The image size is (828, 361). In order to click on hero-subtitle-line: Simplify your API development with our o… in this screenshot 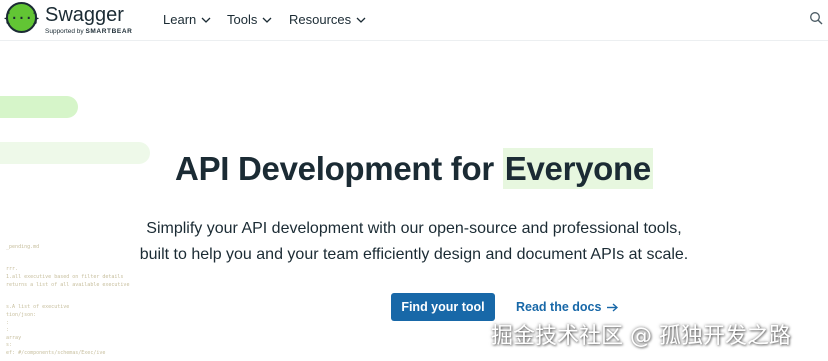, I will do `click(414, 228)`.